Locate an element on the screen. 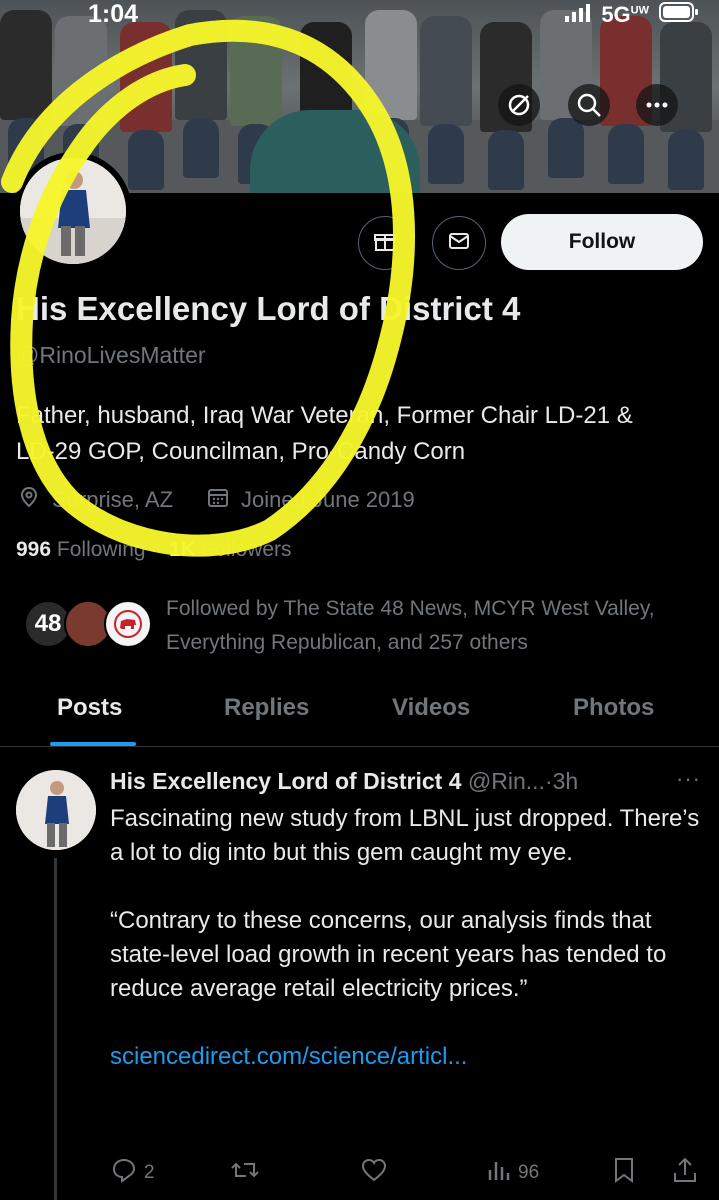  repost-button is located at coordinates (245, 1173).